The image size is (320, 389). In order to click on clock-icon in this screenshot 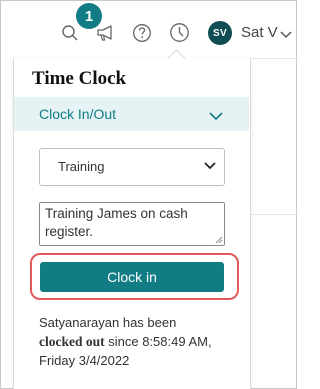, I will do `click(179, 32)`.